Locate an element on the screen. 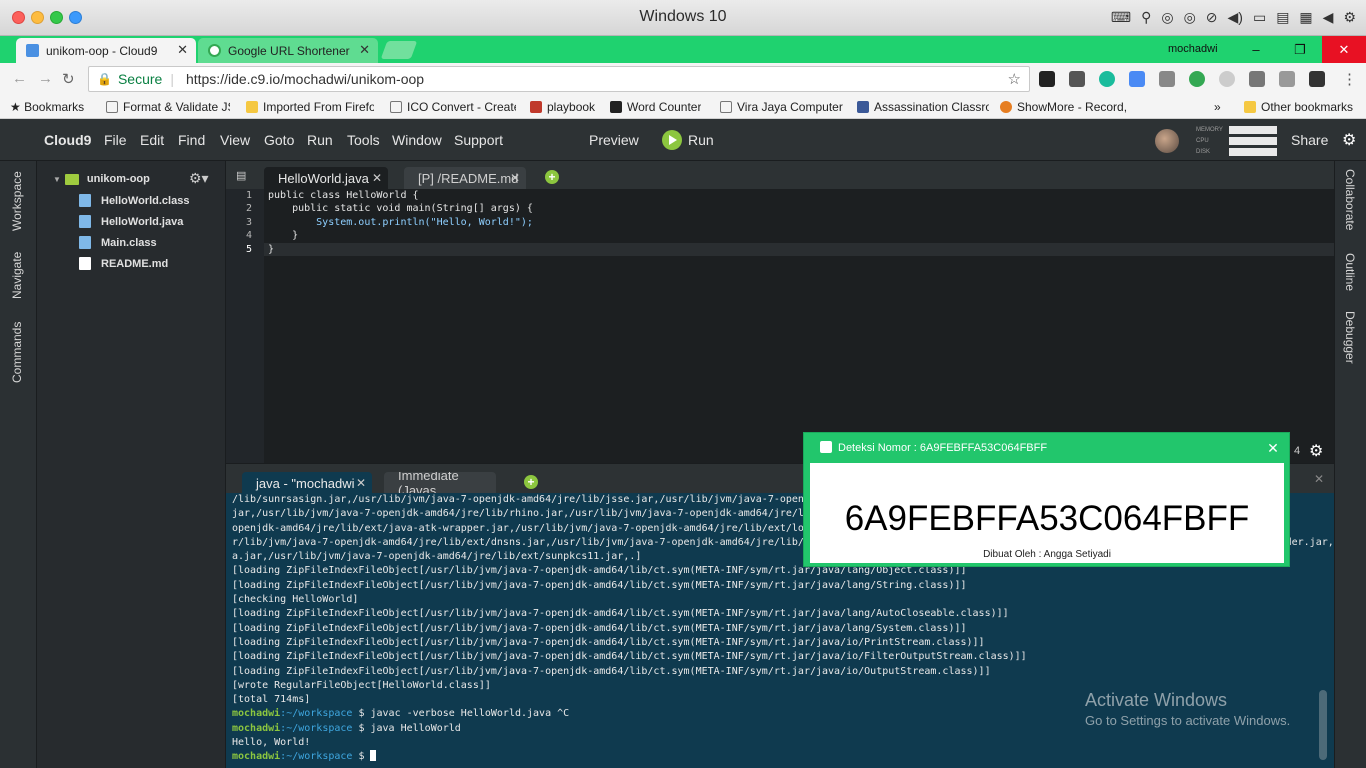  menu-view: View is located at coordinates (235, 140).